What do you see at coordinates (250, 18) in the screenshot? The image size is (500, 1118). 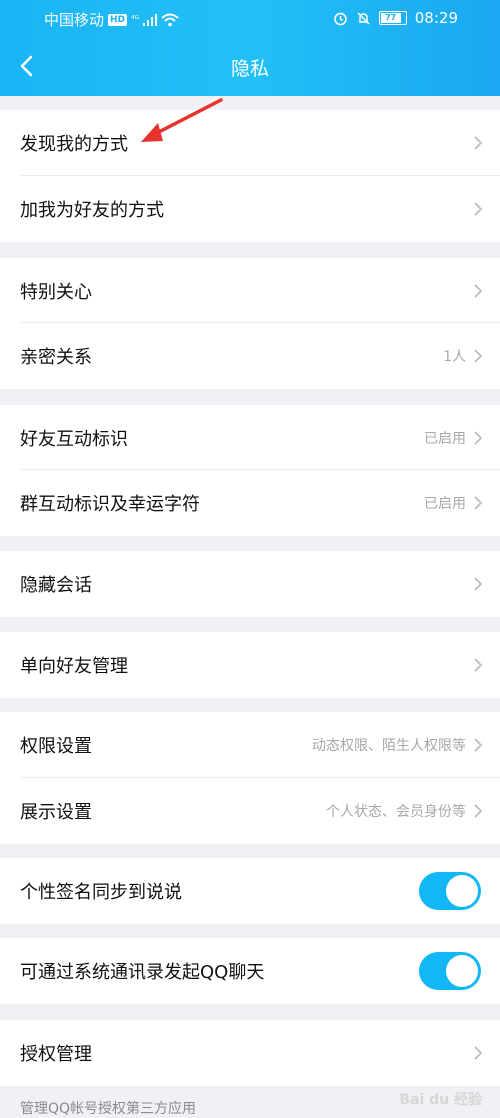 I see `status-bar: 中国移动 HD ⁴ᴳ 77 08:29` at bounding box center [250, 18].